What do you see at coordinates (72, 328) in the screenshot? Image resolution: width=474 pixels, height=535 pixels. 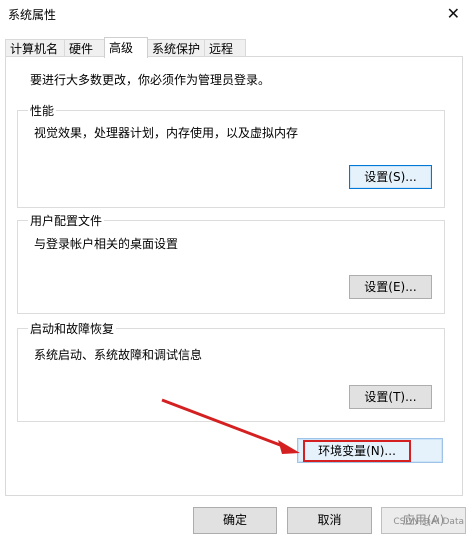 I see `startup-recovery-label: 启动和故障恢复` at bounding box center [72, 328].